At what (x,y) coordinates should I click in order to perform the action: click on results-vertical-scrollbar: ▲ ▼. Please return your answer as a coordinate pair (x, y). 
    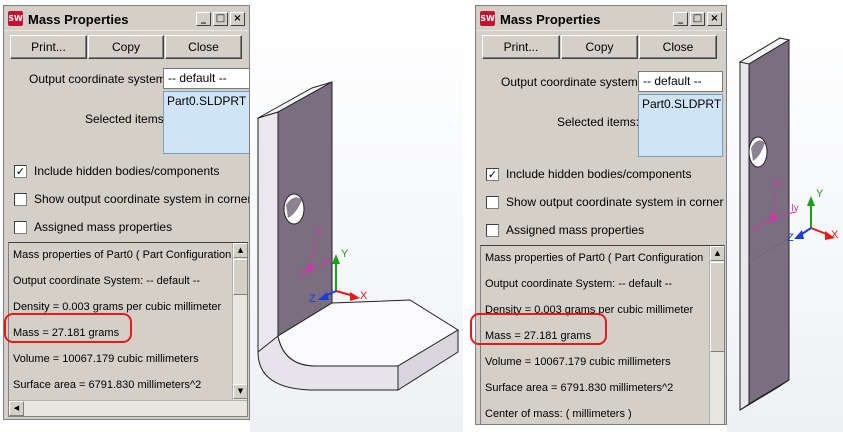
    Looking at the image, I should click on (239, 321).